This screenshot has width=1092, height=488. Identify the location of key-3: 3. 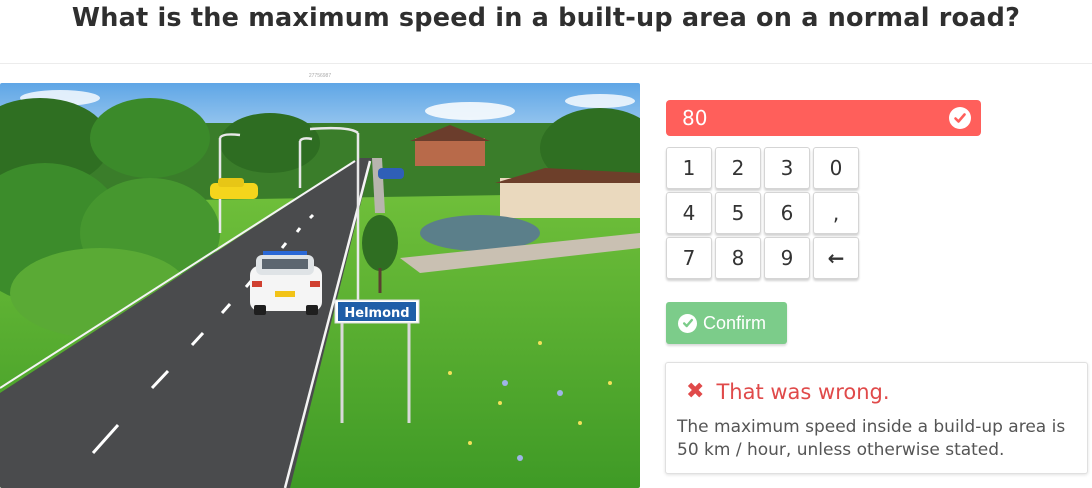
(787, 168).